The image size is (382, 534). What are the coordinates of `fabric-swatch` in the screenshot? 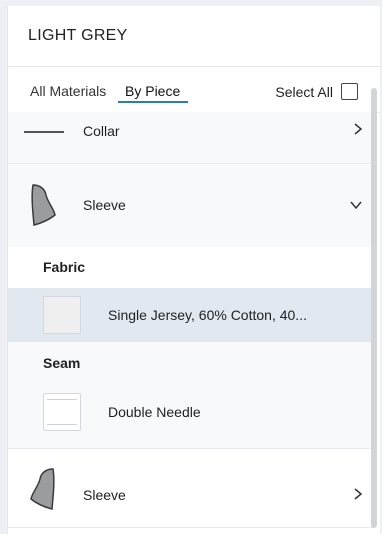 It's located at (62, 315).